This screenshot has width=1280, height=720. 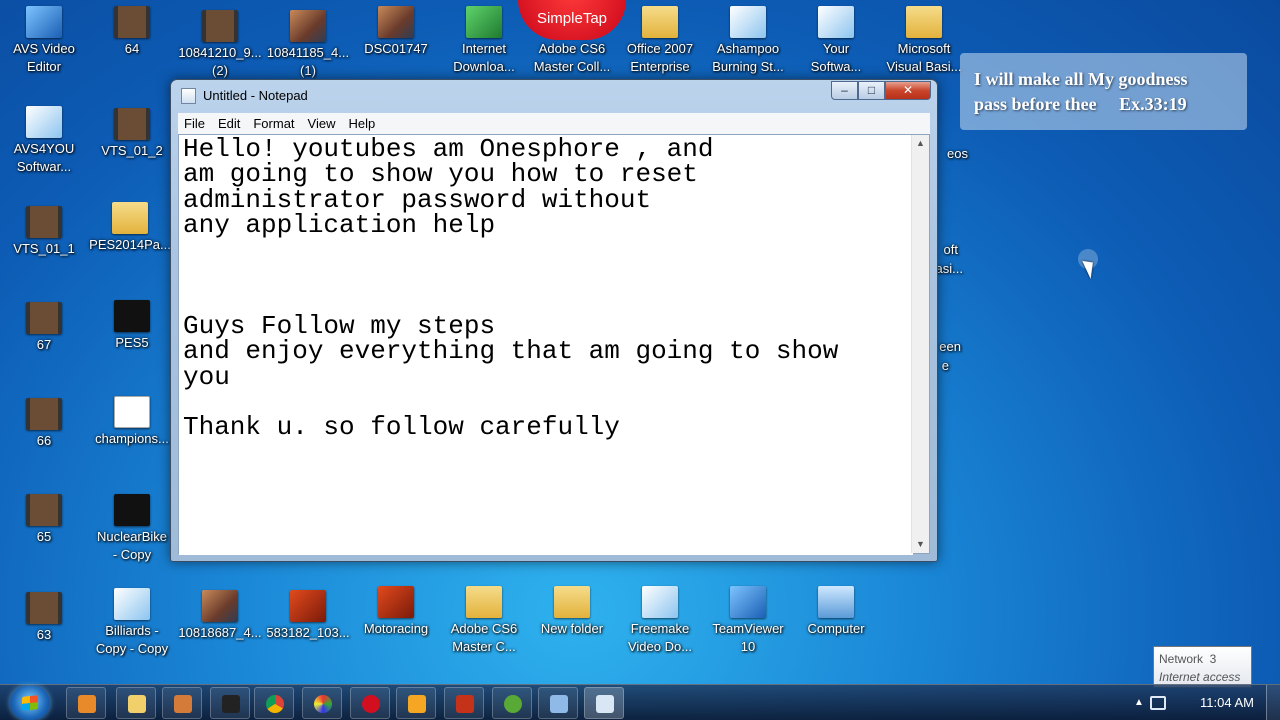 I want to click on media-player-icon, so click(x=87, y=704).